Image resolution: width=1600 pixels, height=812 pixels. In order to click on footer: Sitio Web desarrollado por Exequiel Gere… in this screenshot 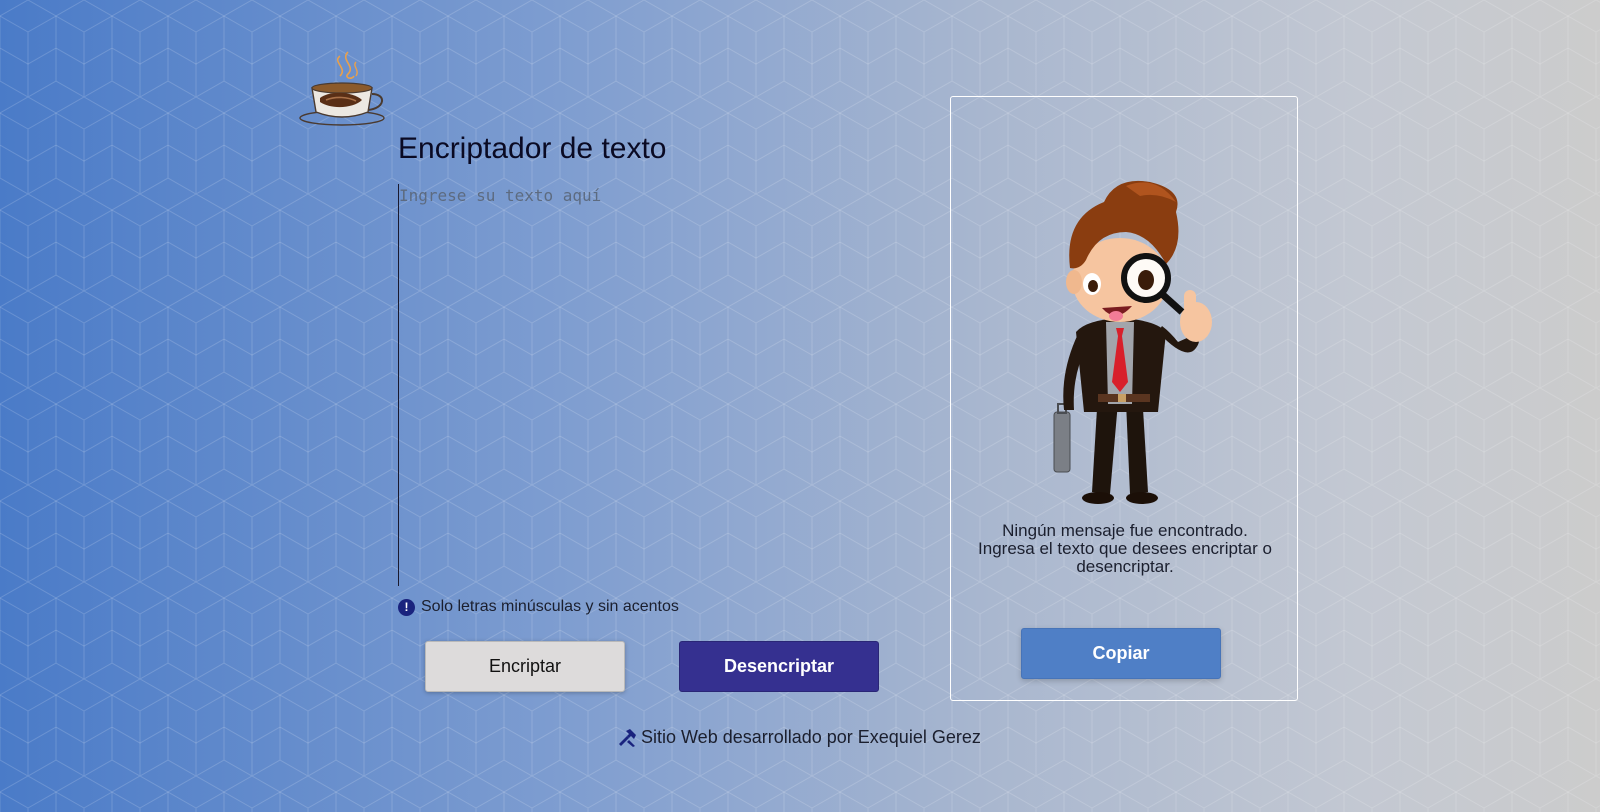, I will do `click(799, 737)`.